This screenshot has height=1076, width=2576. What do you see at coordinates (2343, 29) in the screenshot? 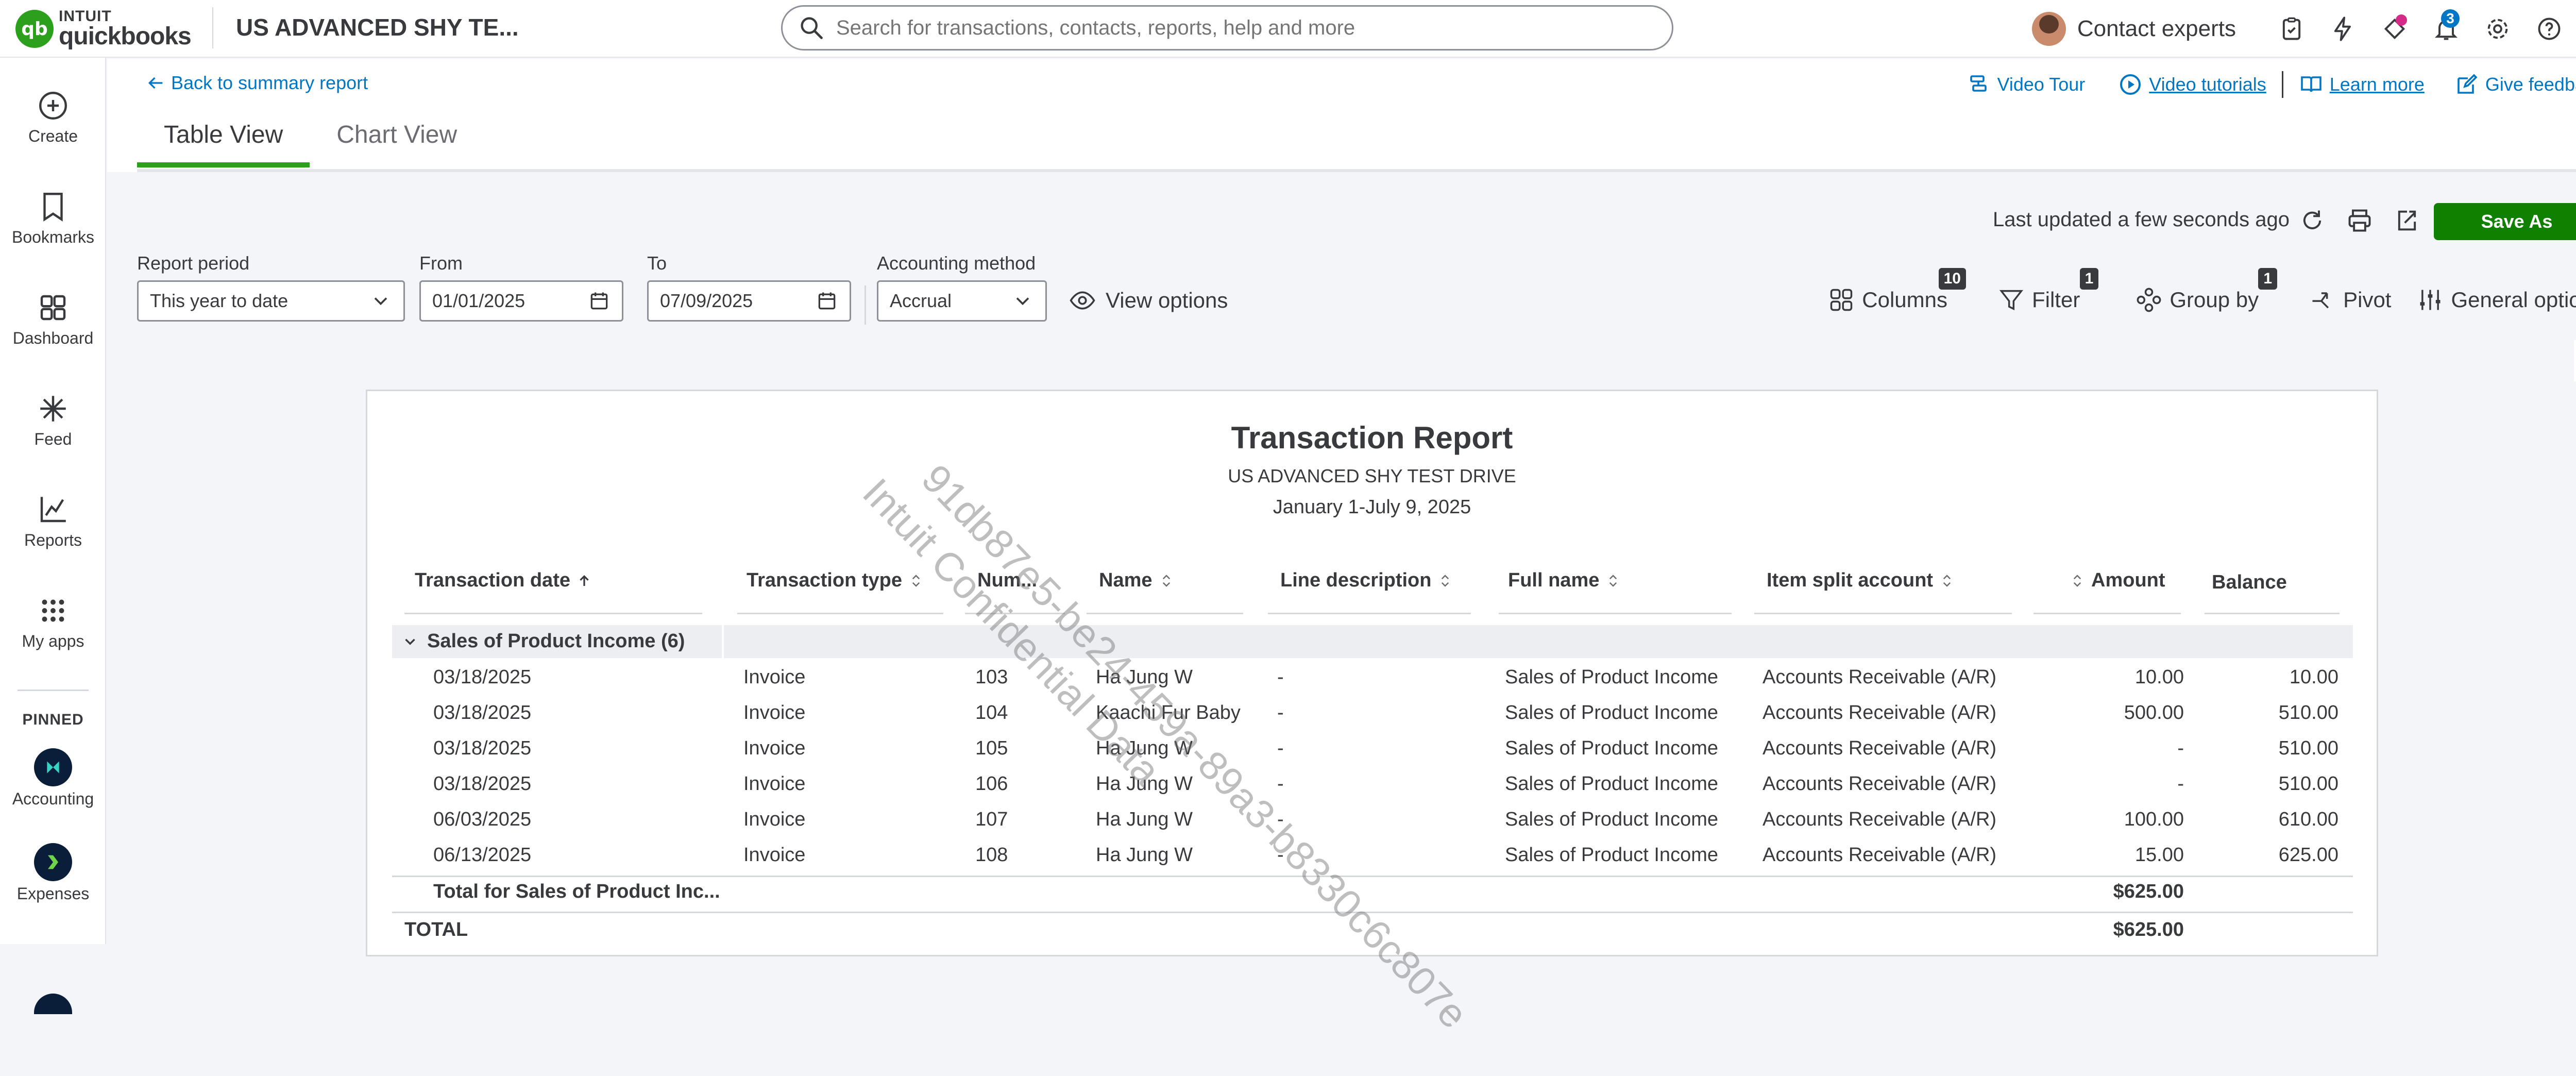
I see `lightning-icon` at bounding box center [2343, 29].